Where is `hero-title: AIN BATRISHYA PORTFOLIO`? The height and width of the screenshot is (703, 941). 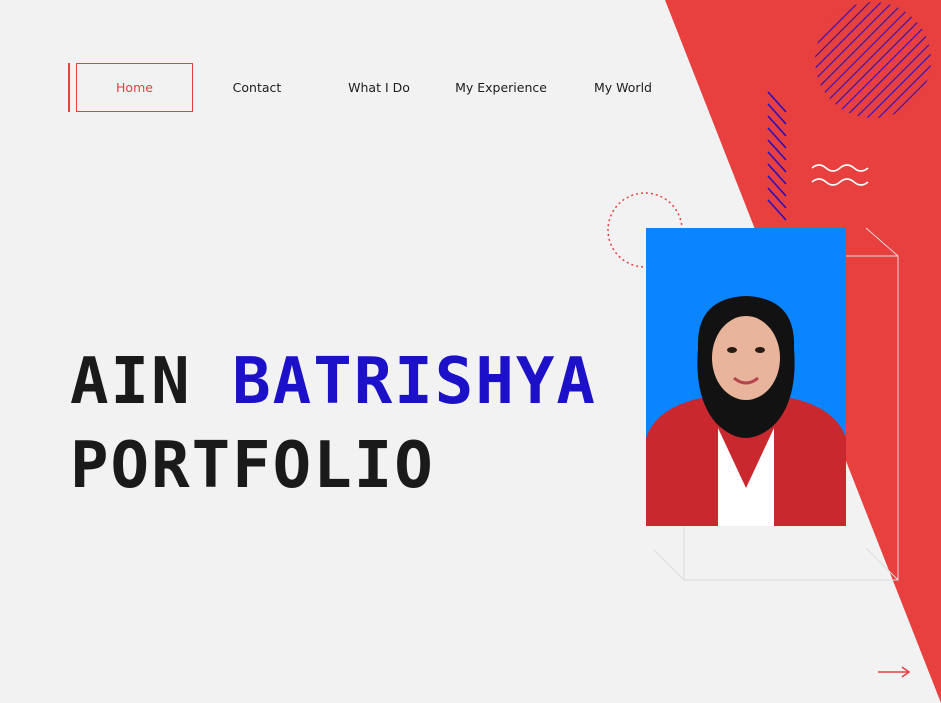 hero-title: AIN BATRISHYA PORTFOLIO is located at coordinates (333, 424).